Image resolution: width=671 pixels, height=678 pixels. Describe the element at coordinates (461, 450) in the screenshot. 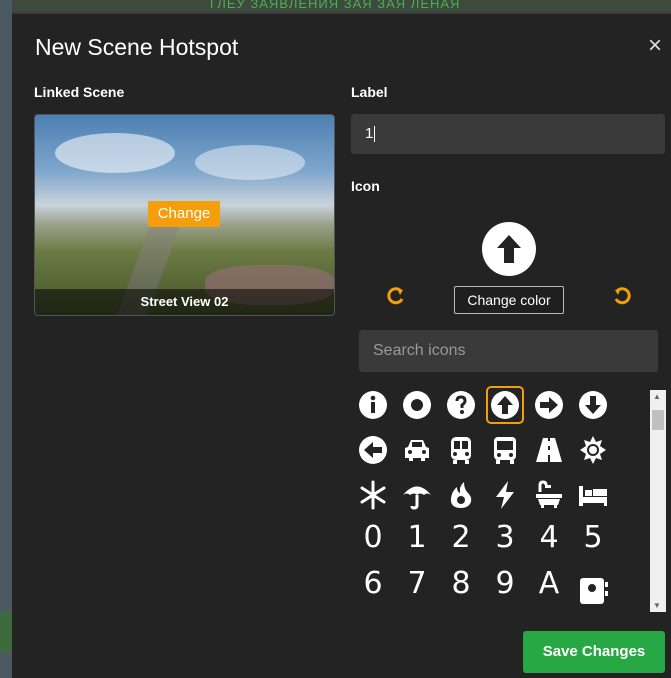

I see `bus-icon` at that location.